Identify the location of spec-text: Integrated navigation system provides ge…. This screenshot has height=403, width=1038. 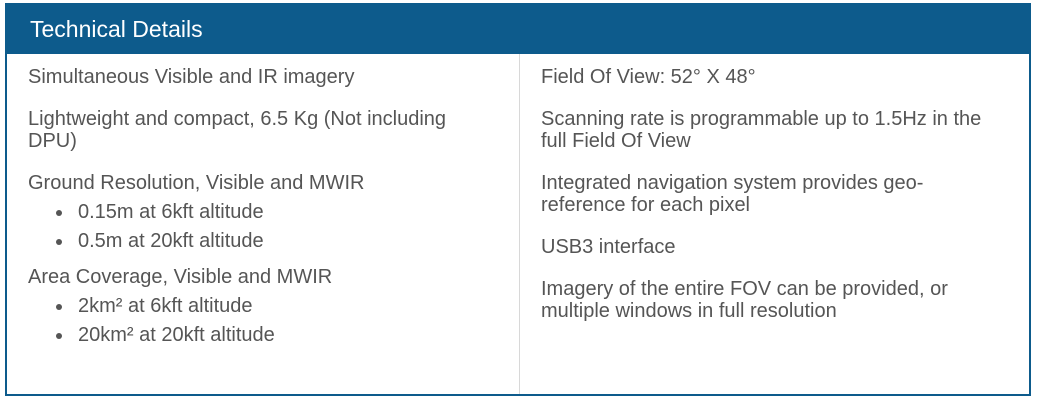
(732, 194).